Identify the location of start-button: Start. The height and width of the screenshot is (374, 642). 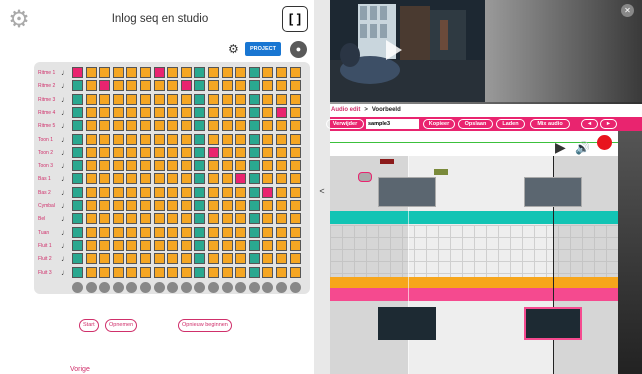
(89, 325).